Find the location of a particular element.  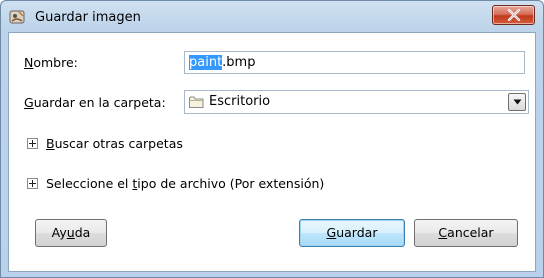

folder-dropdown-button is located at coordinates (517, 102).